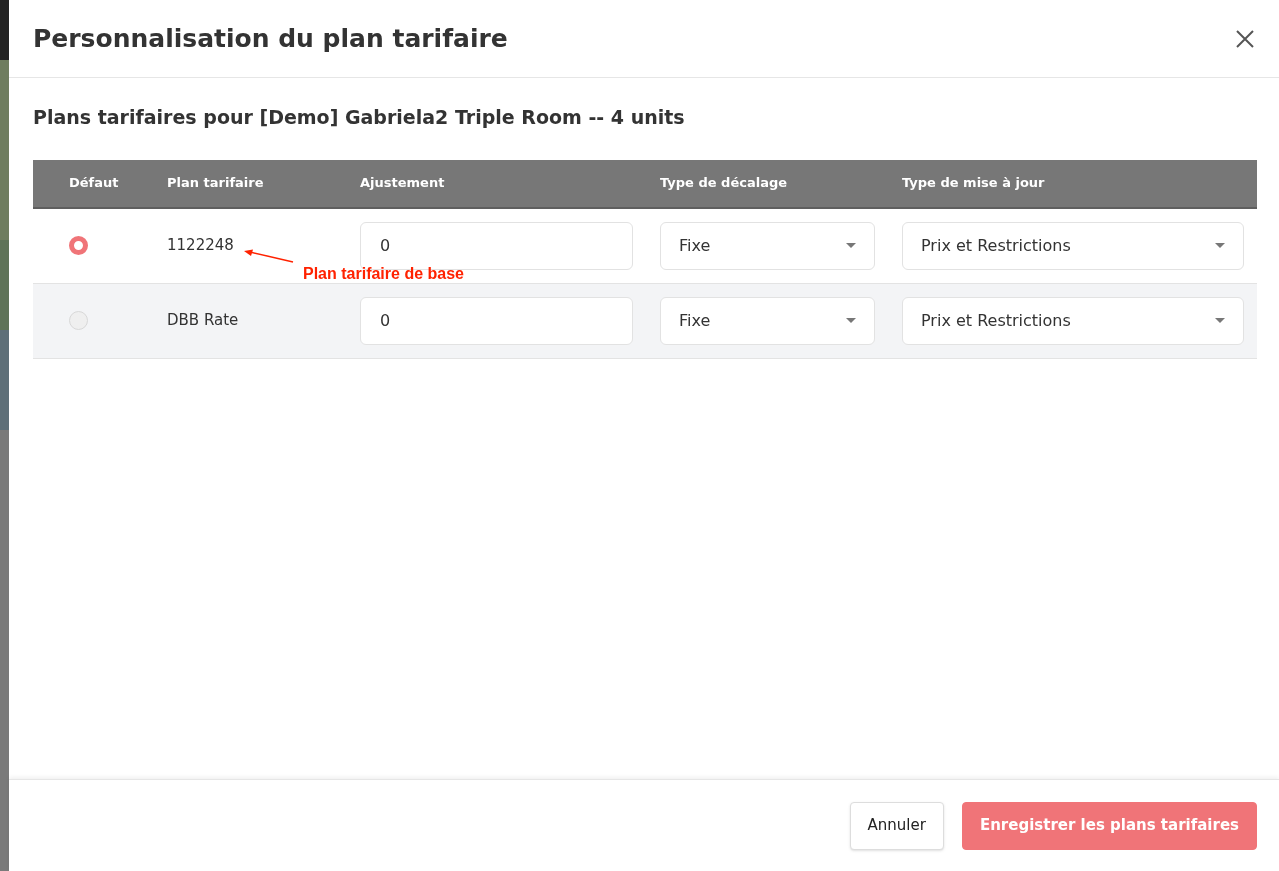  What do you see at coordinates (200, 246) in the screenshot?
I see `rate-plan-name: 1122248` at bounding box center [200, 246].